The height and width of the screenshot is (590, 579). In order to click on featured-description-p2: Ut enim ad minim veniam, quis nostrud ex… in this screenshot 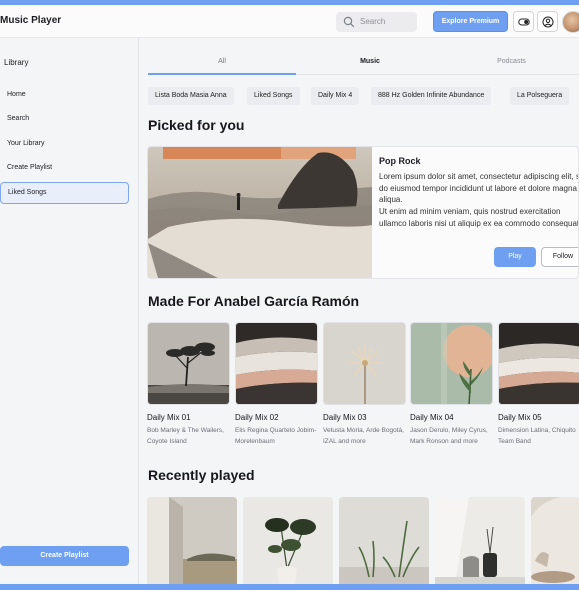, I will do `click(479, 217)`.